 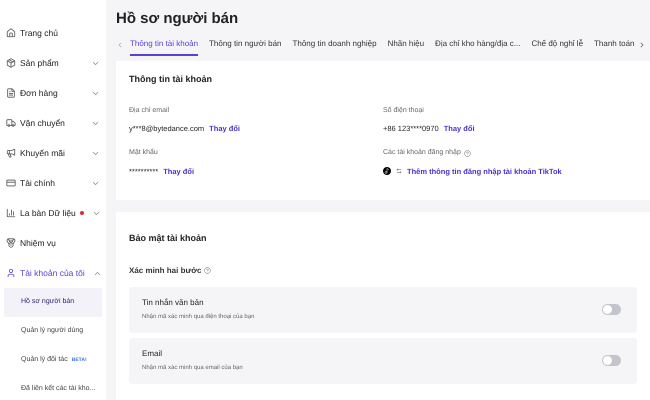 I want to click on tab: Chế độ nghỉ lễ, so click(x=557, y=45).